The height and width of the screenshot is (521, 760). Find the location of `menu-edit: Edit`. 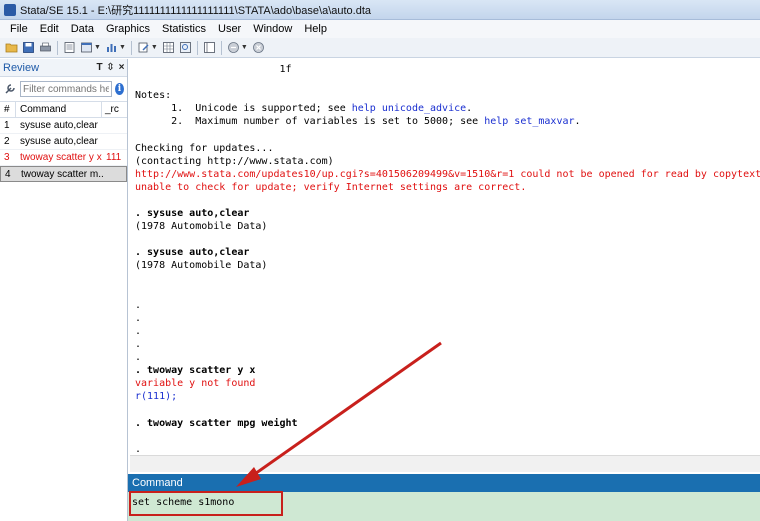

menu-edit: Edit is located at coordinates (49, 29).